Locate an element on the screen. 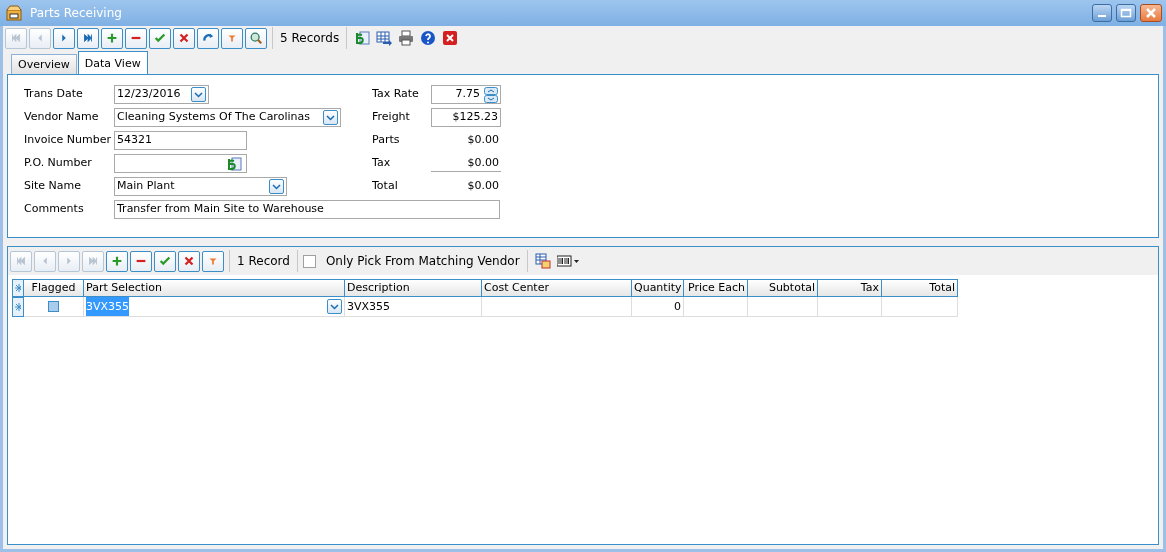  magnifier-button is located at coordinates (256, 38).